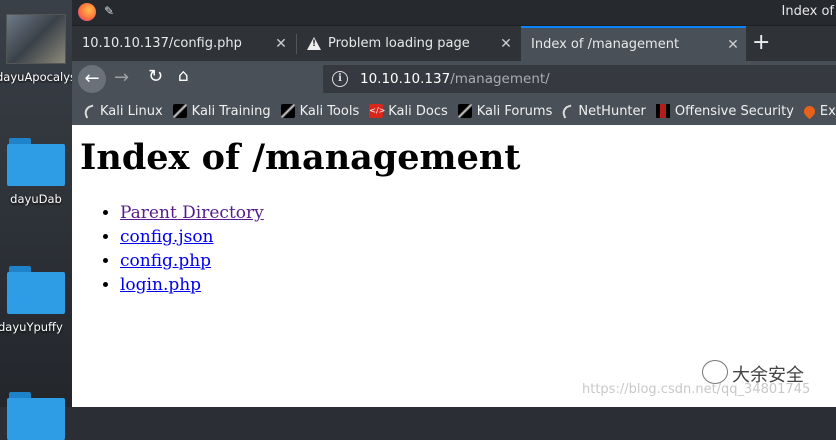  What do you see at coordinates (231, 111) in the screenshot?
I see `bookmark-label: Kali Training` at bounding box center [231, 111].